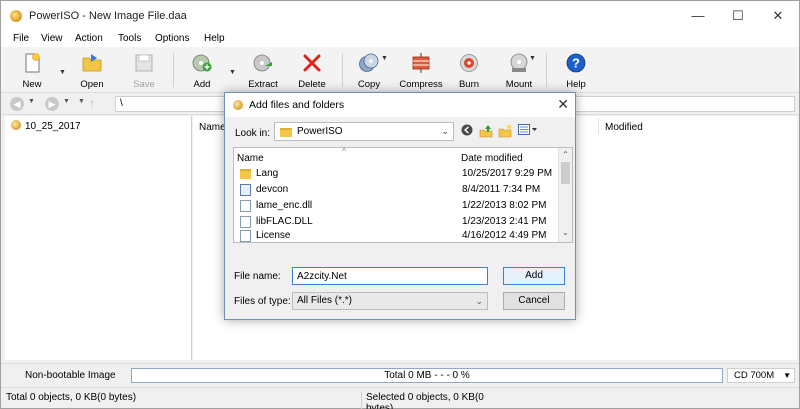 The height and width of the screenshot is (409, 800). Describe the element at coordinates (778, 16) in the screenshot. I see `close-button: ✕` at that location.